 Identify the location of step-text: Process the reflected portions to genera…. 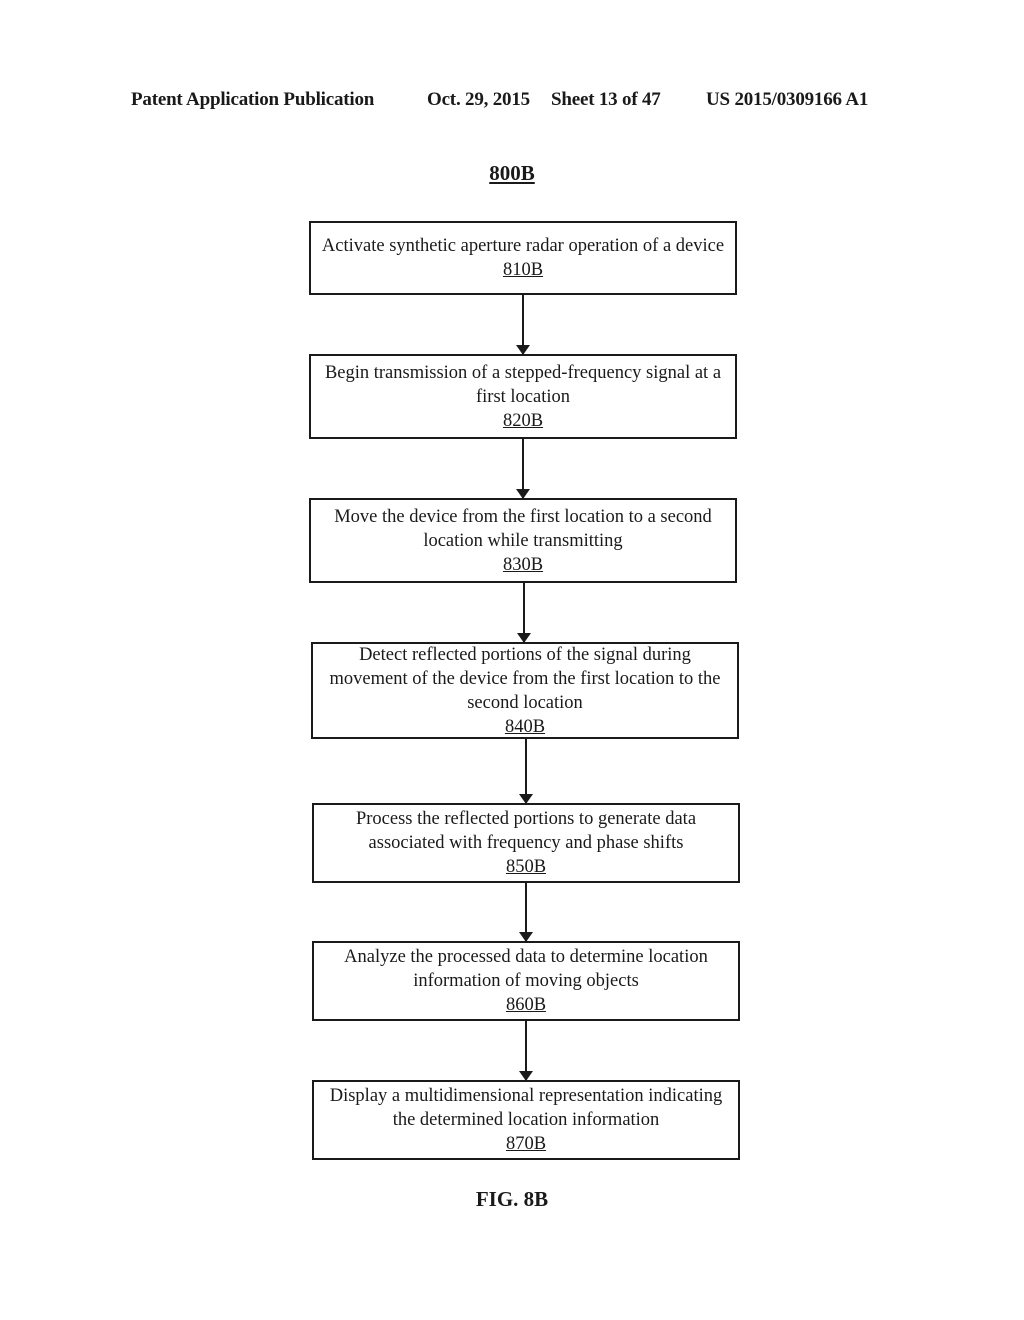
(526, 831).